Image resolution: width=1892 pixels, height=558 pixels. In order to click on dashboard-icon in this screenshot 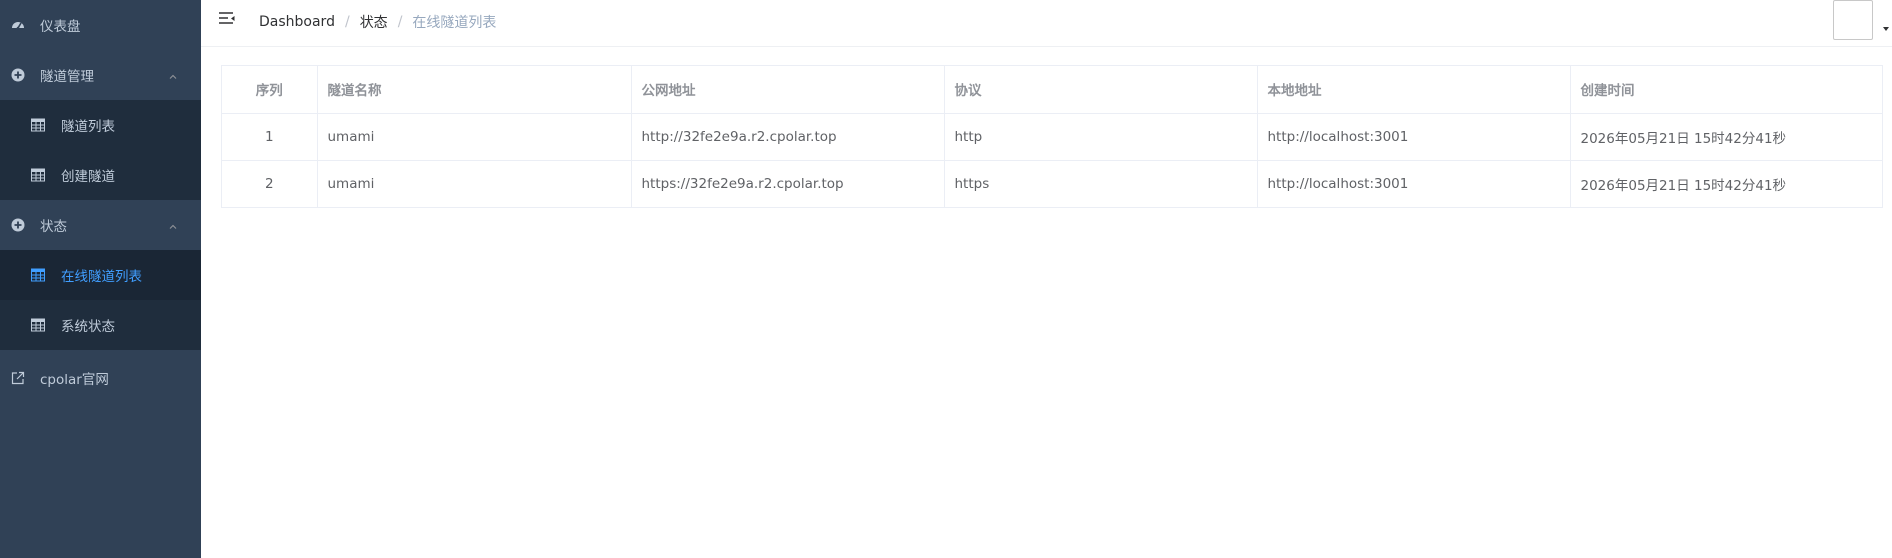, I will do `click(18, 25)`.